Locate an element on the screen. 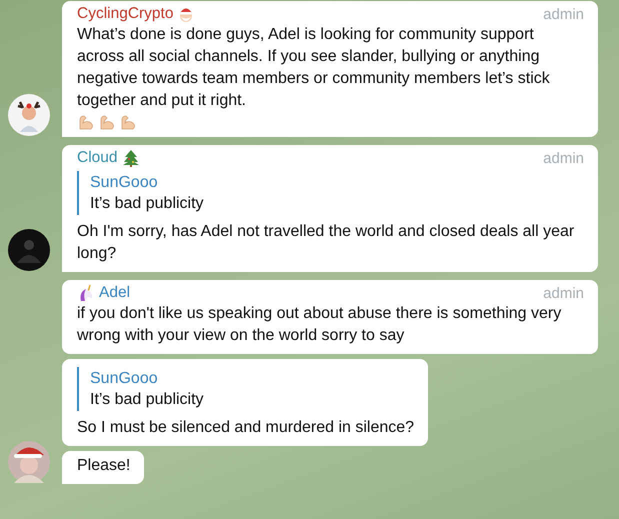  sender-name: Adel is located at coordinates (114, 293).